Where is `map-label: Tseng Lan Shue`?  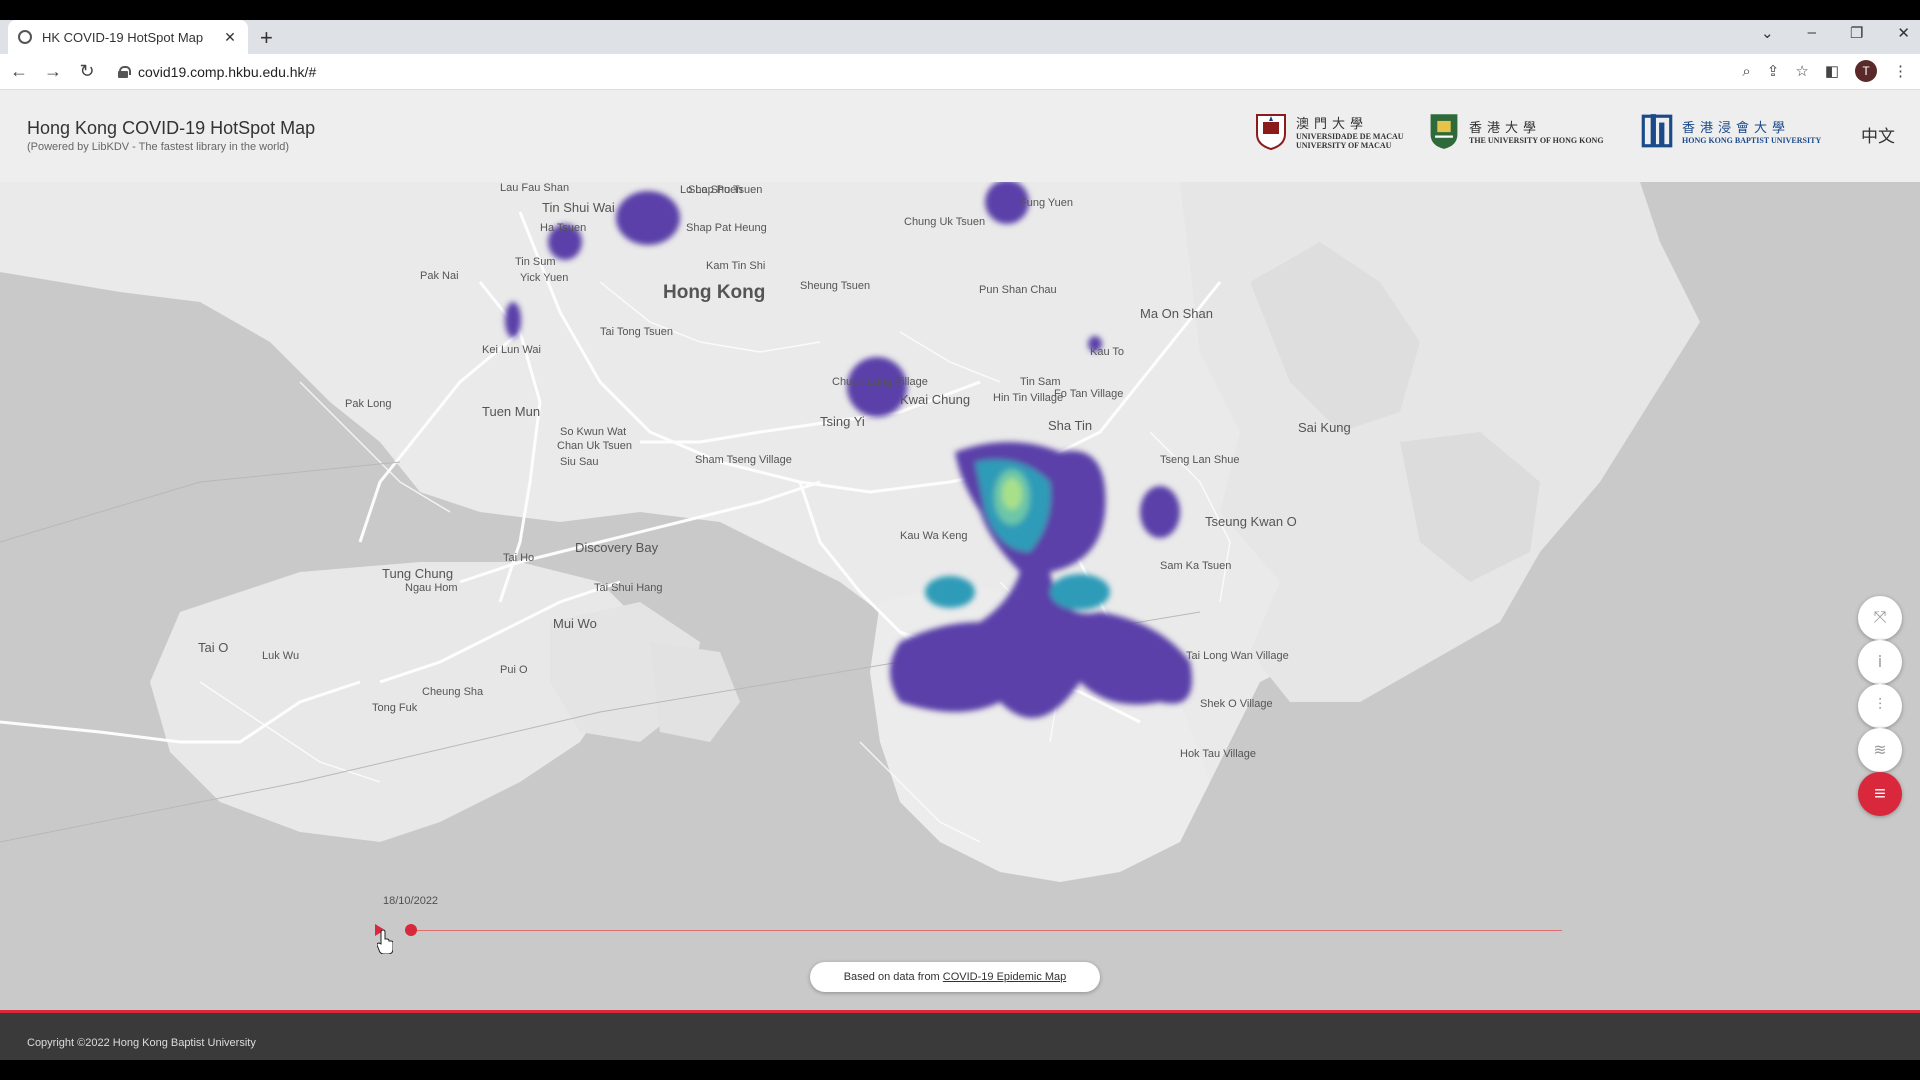 map-label: Tseng Lan Shue is located at coordinates (1200, 460).